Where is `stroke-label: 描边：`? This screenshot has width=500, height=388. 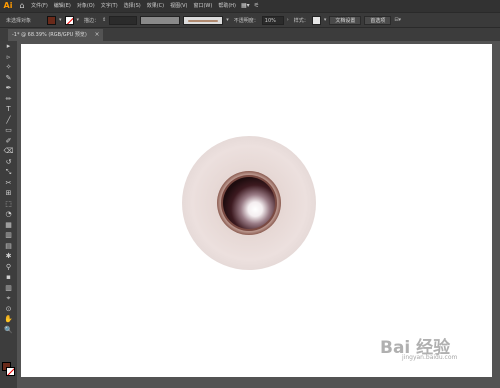 stroke-label: 描边： is located at coordinates (92, 20).